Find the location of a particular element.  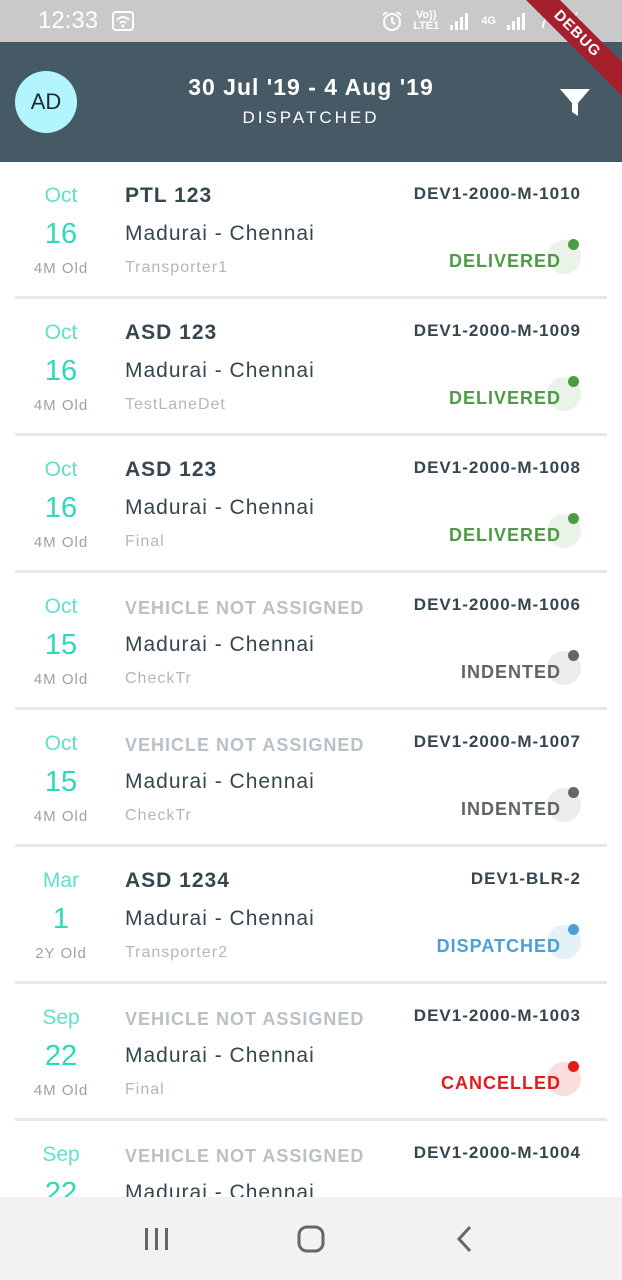

signal-icon is located at coordinates (460, 21).